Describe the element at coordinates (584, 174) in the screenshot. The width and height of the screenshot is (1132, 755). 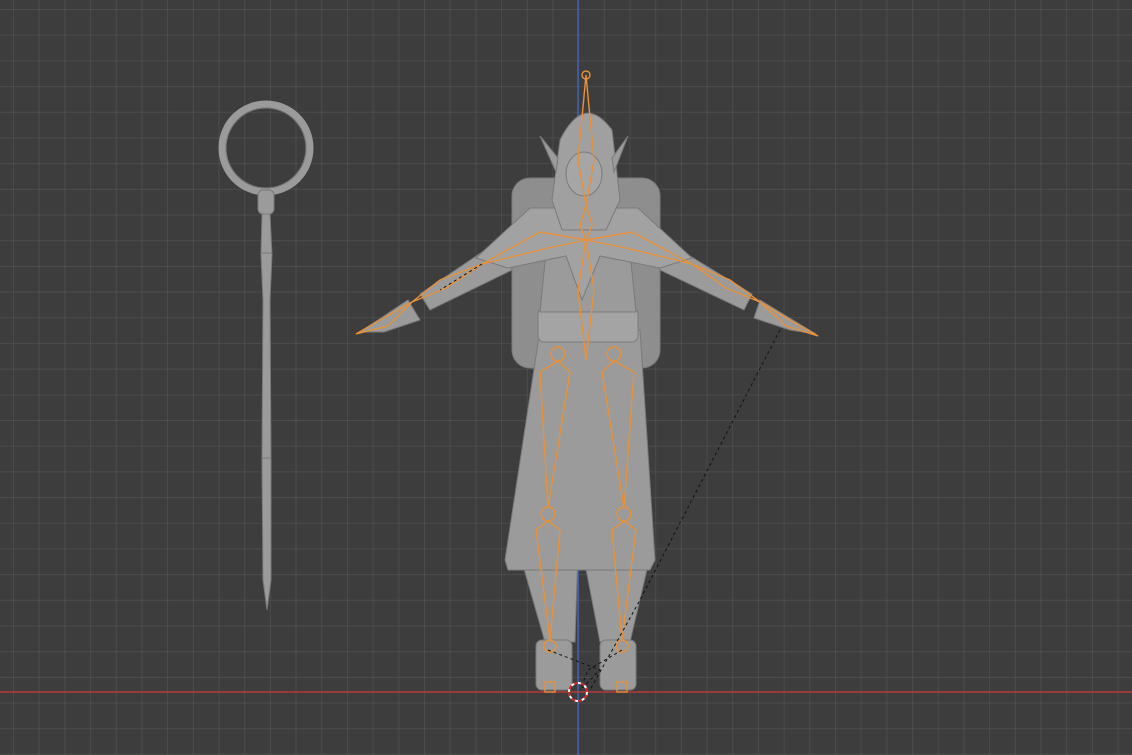
I see `face` at that location.